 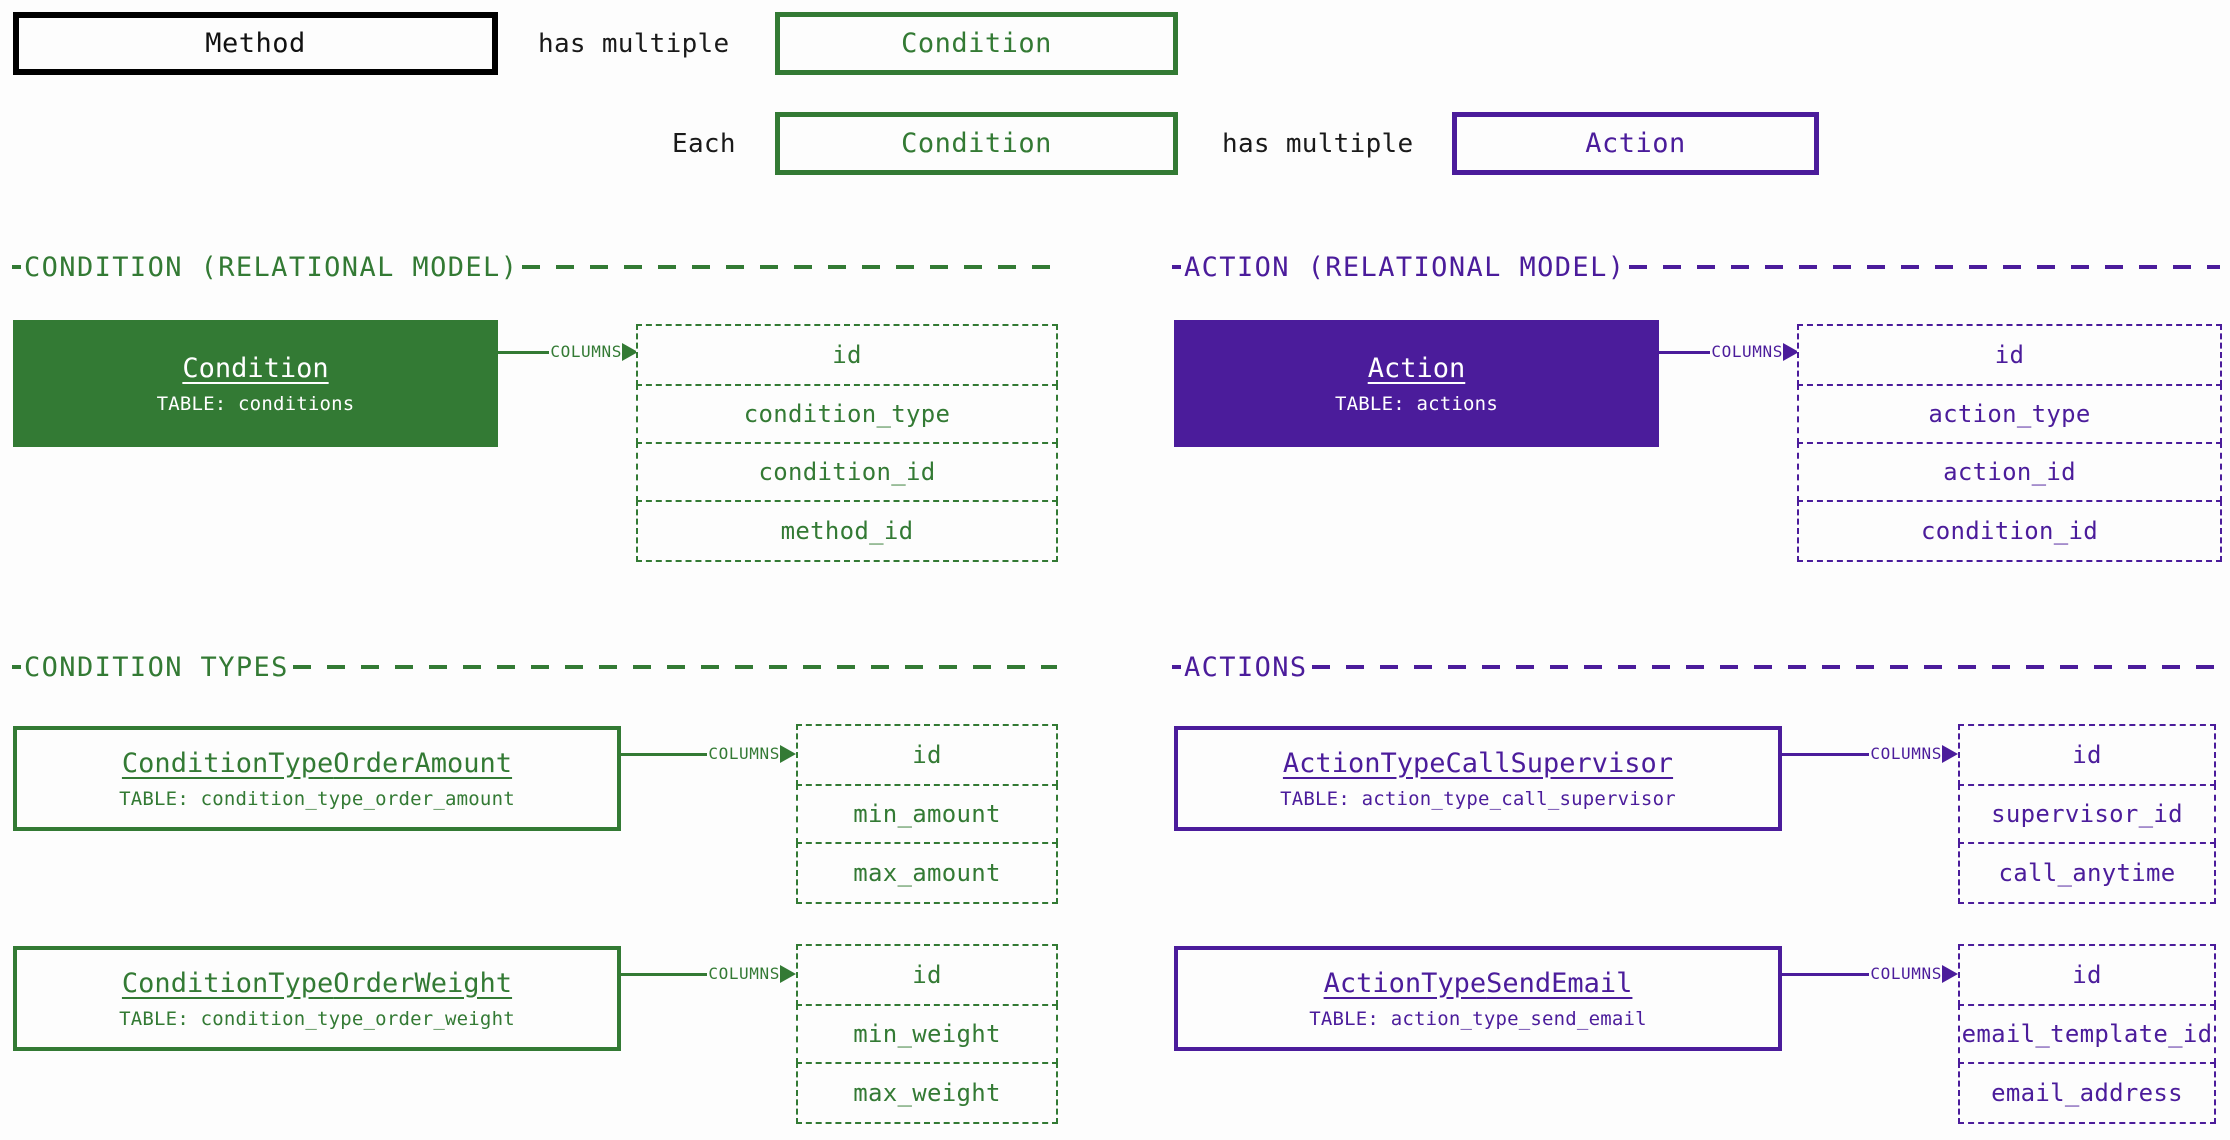 I want to click on entity-condition-name: Condition, so click(x=255, y=368).